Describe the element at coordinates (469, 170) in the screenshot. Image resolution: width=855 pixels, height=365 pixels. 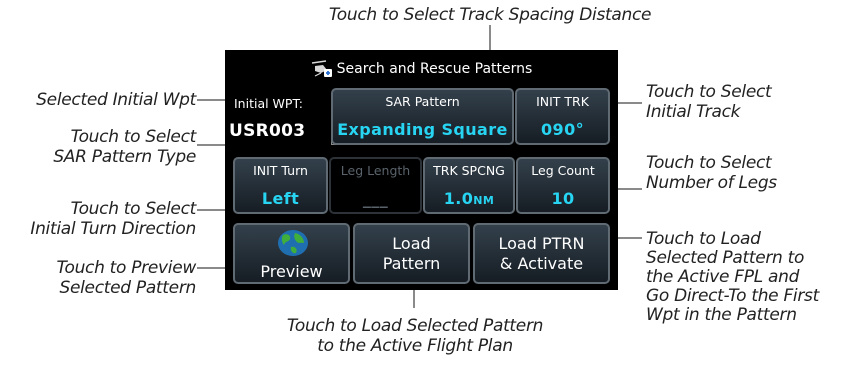
I see `trk-spcng-label: TRK SPCNG` at that location.